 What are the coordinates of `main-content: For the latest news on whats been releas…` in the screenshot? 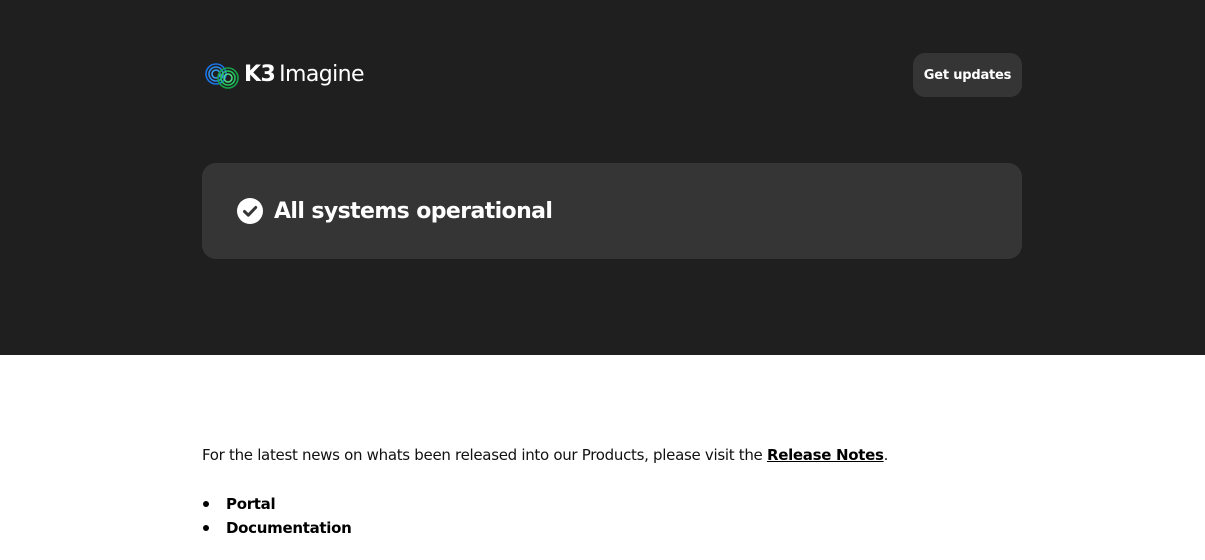 It's located at (612, 492).